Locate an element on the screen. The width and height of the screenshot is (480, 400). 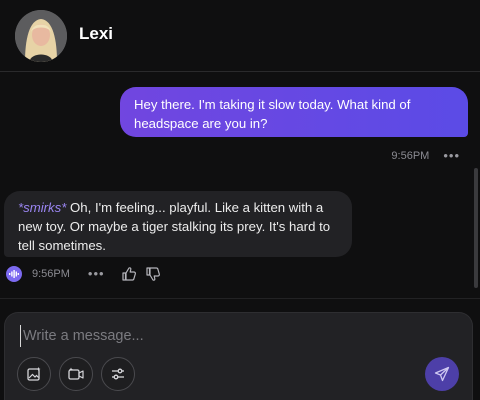
send-button is located at coordinates (442, 374).